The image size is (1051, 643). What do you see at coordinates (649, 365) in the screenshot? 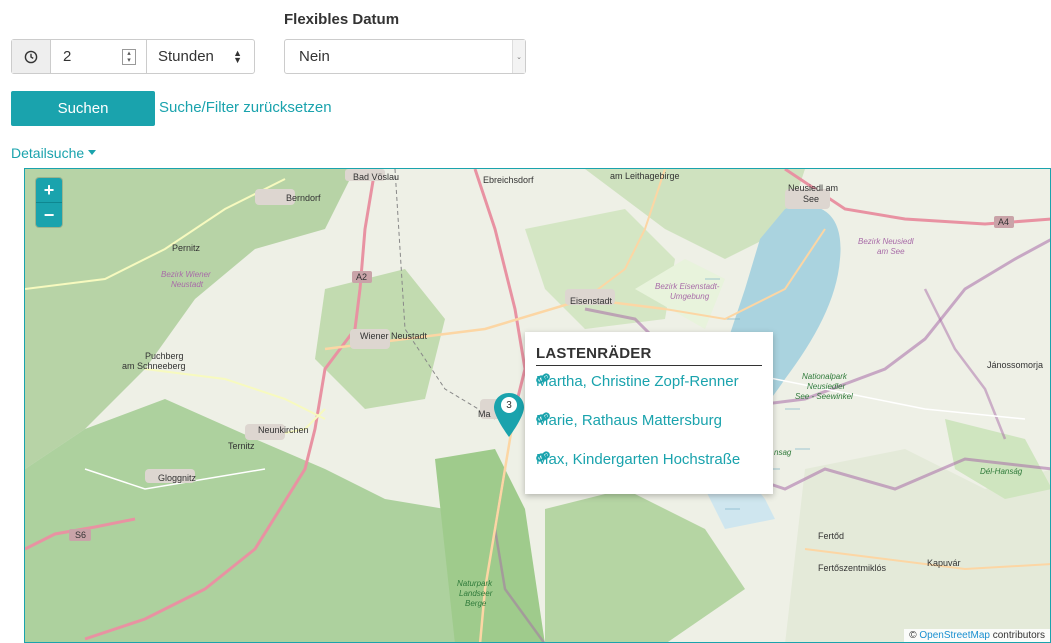
I see `popup-divider` at bounding box center [649, 365].